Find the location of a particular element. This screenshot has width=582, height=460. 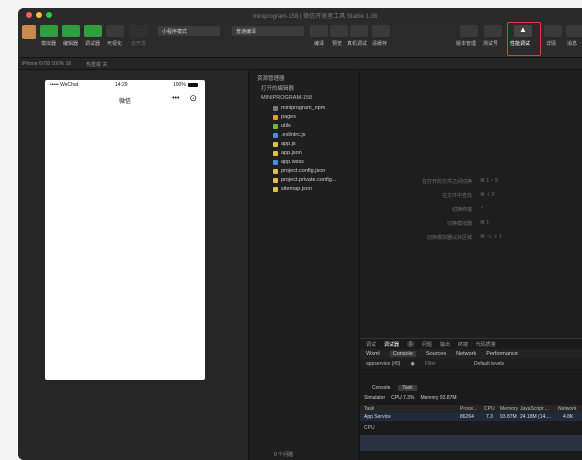

simulator-toggle-button is located at coordinates (49, 31).